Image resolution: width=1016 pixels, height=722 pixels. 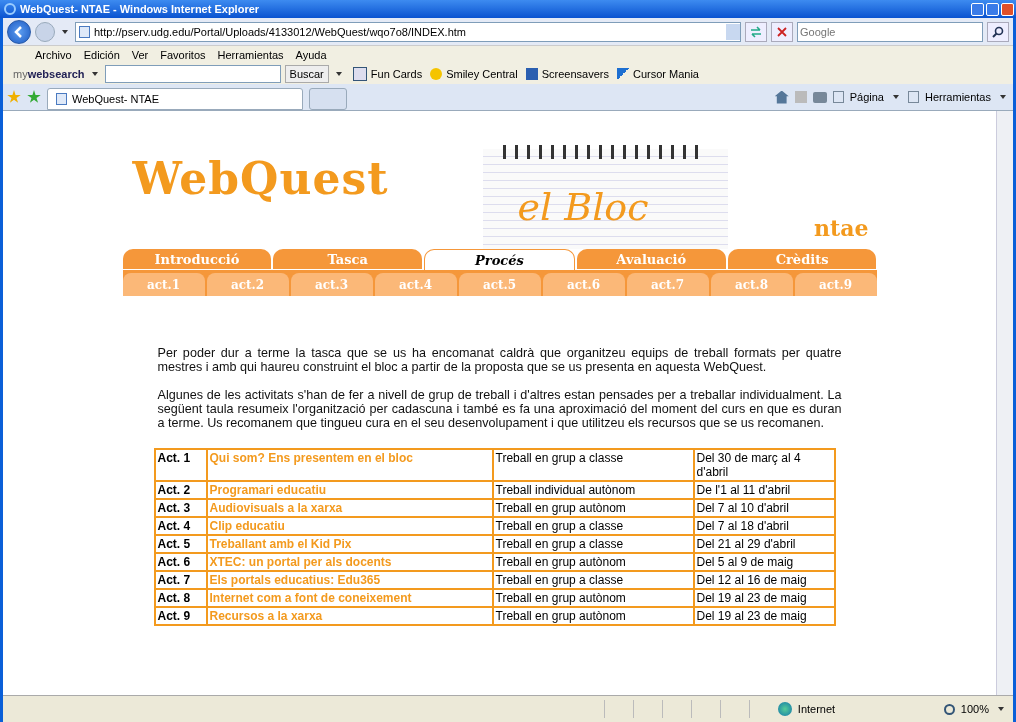 What do you see at coordinates (180, 465) in the screenshot?
I see `table-cell: Act. 1` at bounding box center [180, 465].